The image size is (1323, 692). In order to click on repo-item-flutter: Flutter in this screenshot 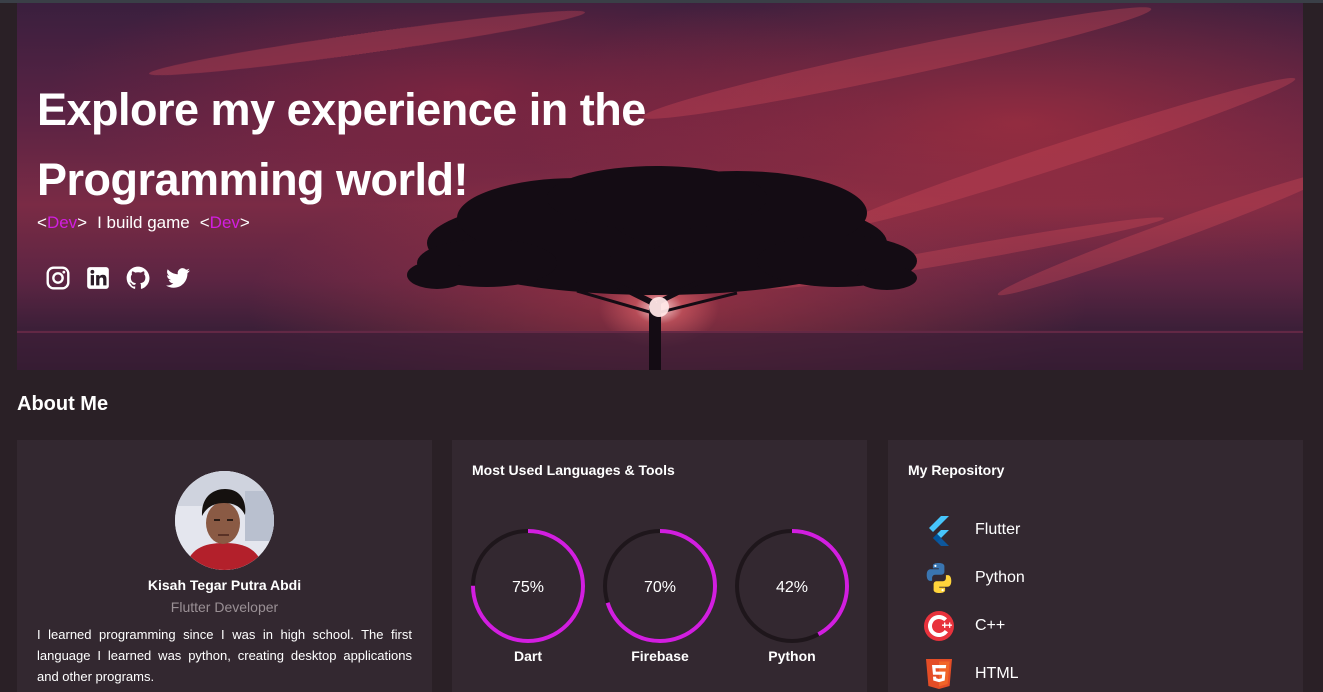, I will do `click(973, 530)`.